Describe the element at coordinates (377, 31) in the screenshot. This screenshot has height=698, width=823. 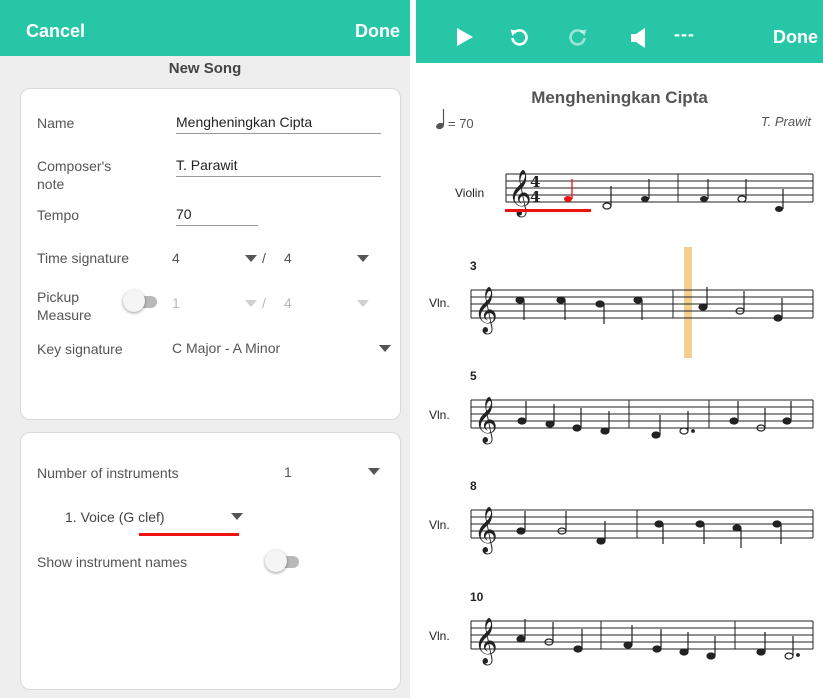
I see `done-button: Done` at that location.